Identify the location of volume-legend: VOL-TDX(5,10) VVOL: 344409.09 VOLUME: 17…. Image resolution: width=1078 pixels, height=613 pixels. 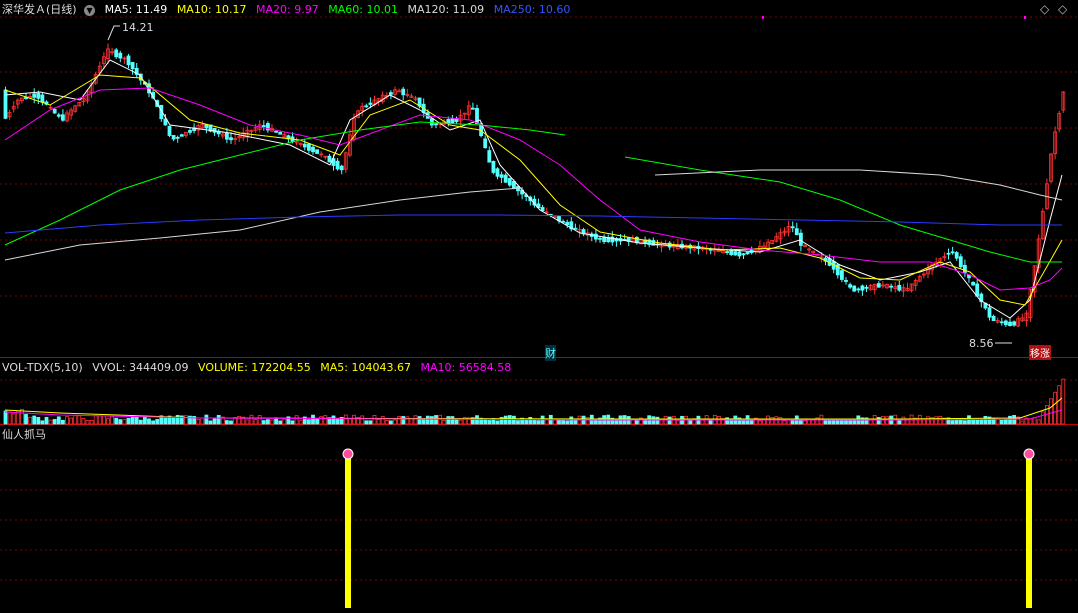
(259, 368).